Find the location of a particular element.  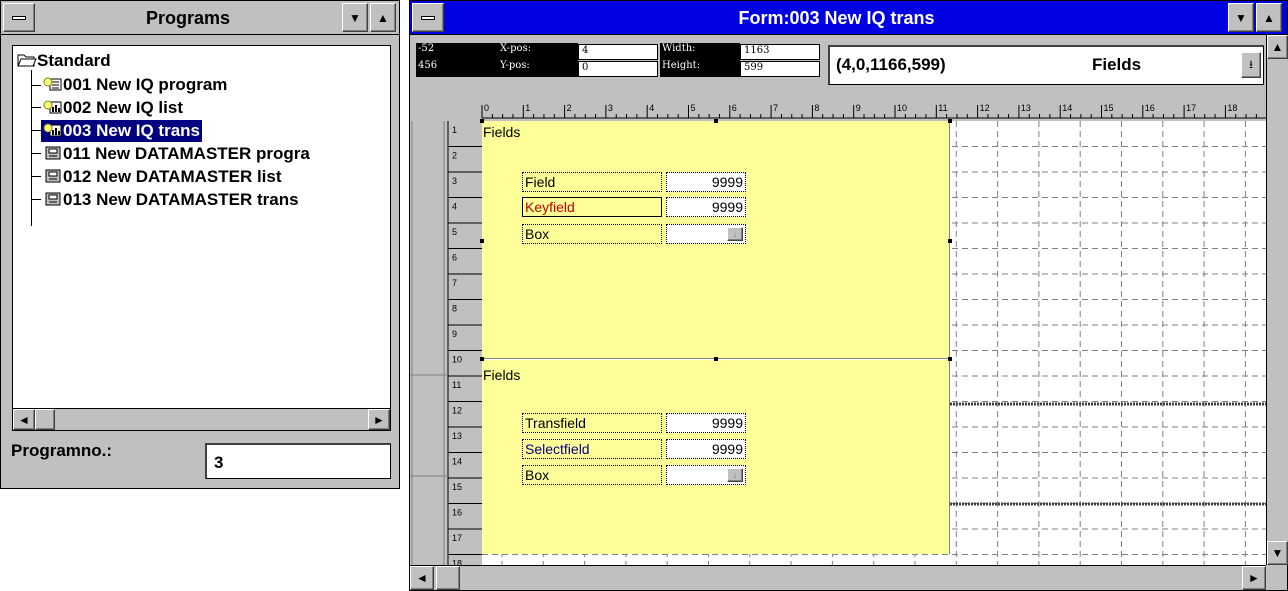

design-field-box: Box is located at coordinates (592, 234).